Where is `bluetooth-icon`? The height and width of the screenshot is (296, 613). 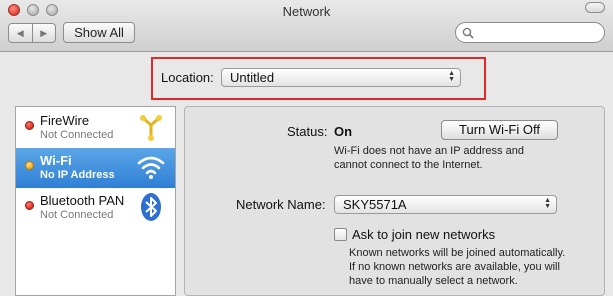
bluetooth-icon is located at coordinates (151, 207).